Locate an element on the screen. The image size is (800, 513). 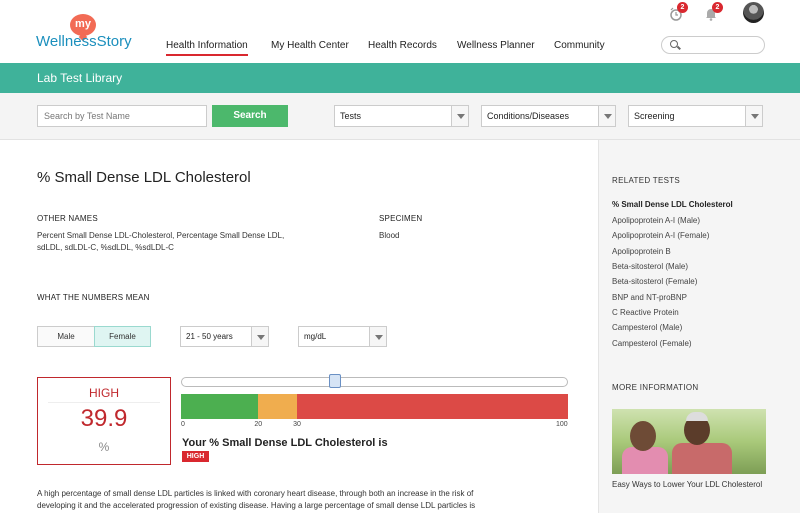
article-caption-link: Easy Ways to Lower Your LDL Cholesterol is located at coordinates (692, 485).